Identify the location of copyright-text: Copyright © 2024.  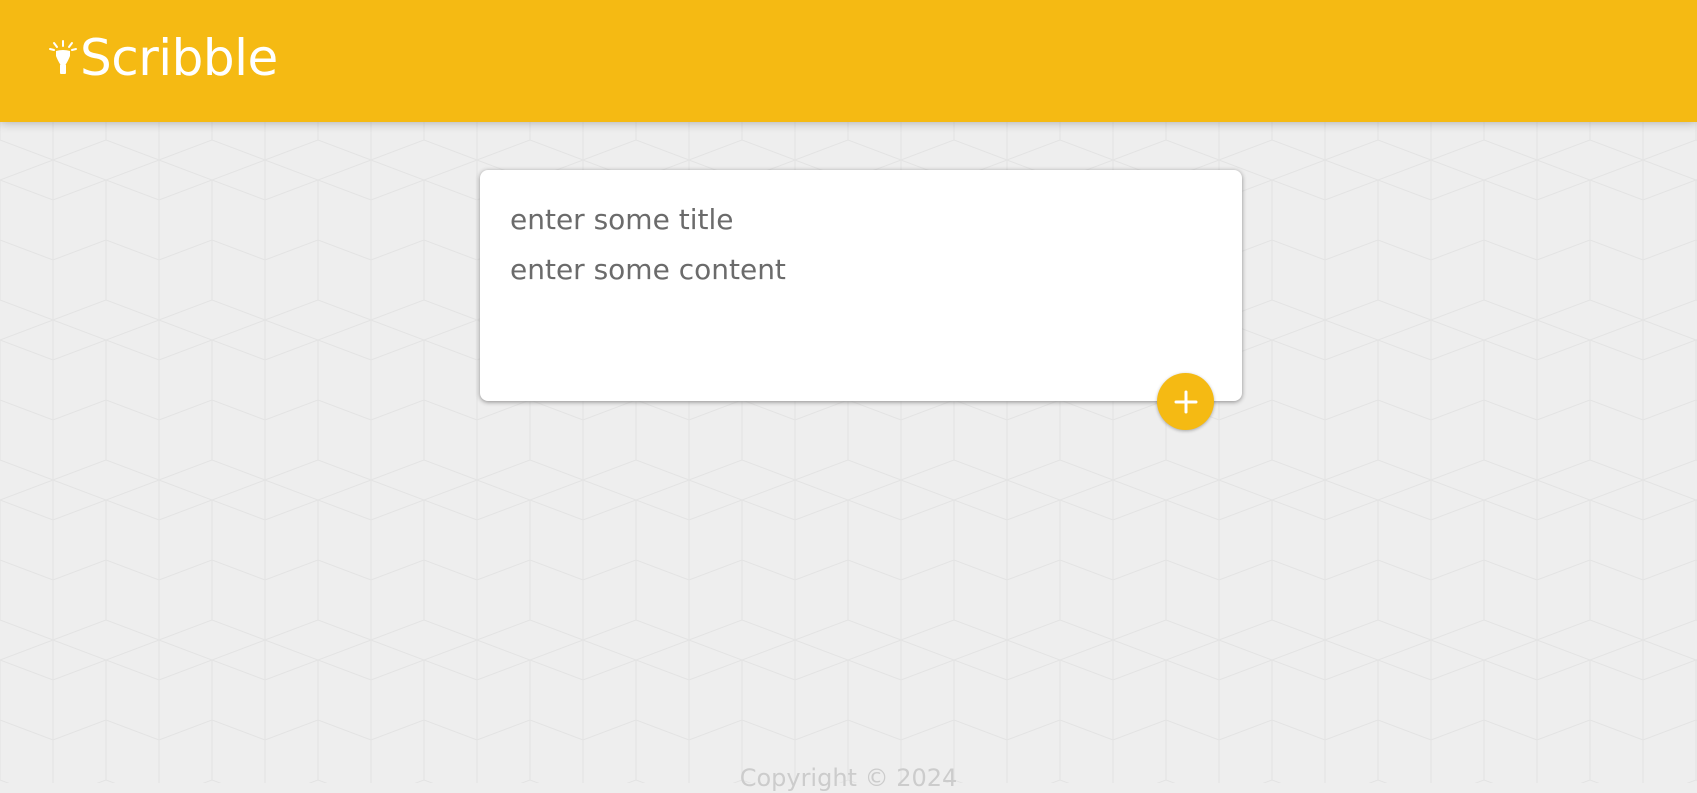
(848, 778).